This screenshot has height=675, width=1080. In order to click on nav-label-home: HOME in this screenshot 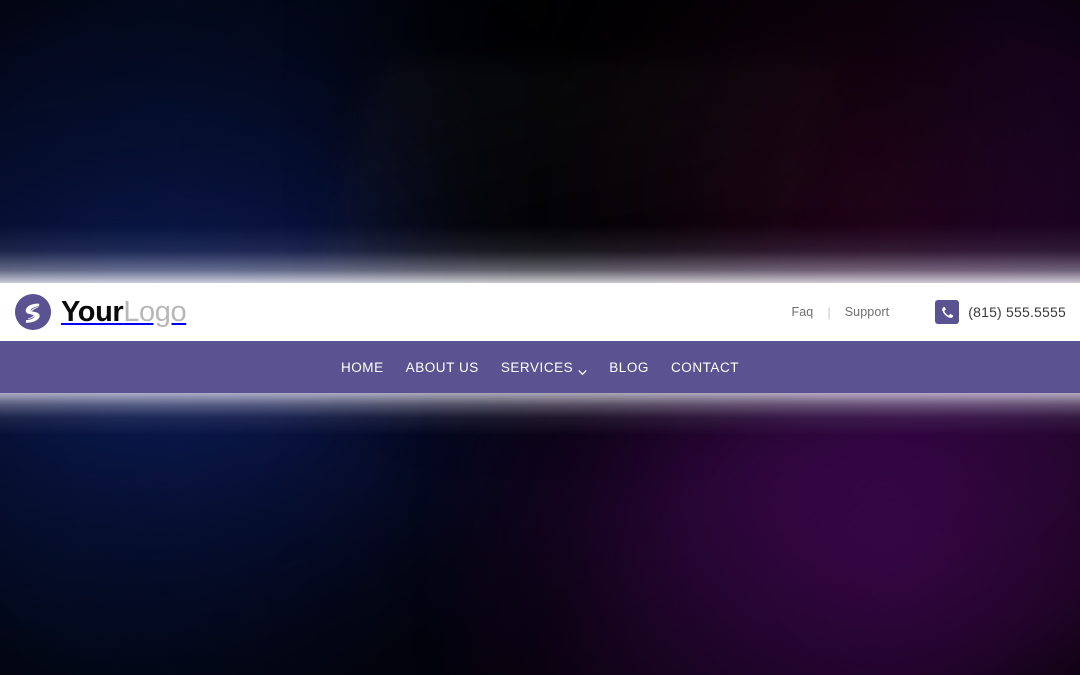, I will do `click(362, 367)`.